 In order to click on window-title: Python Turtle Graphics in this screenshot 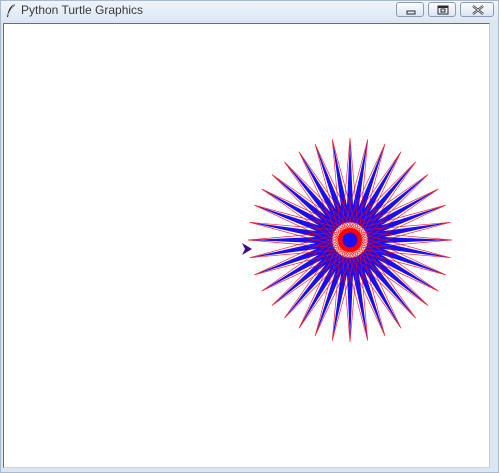, I will do `click(82, 10)`.